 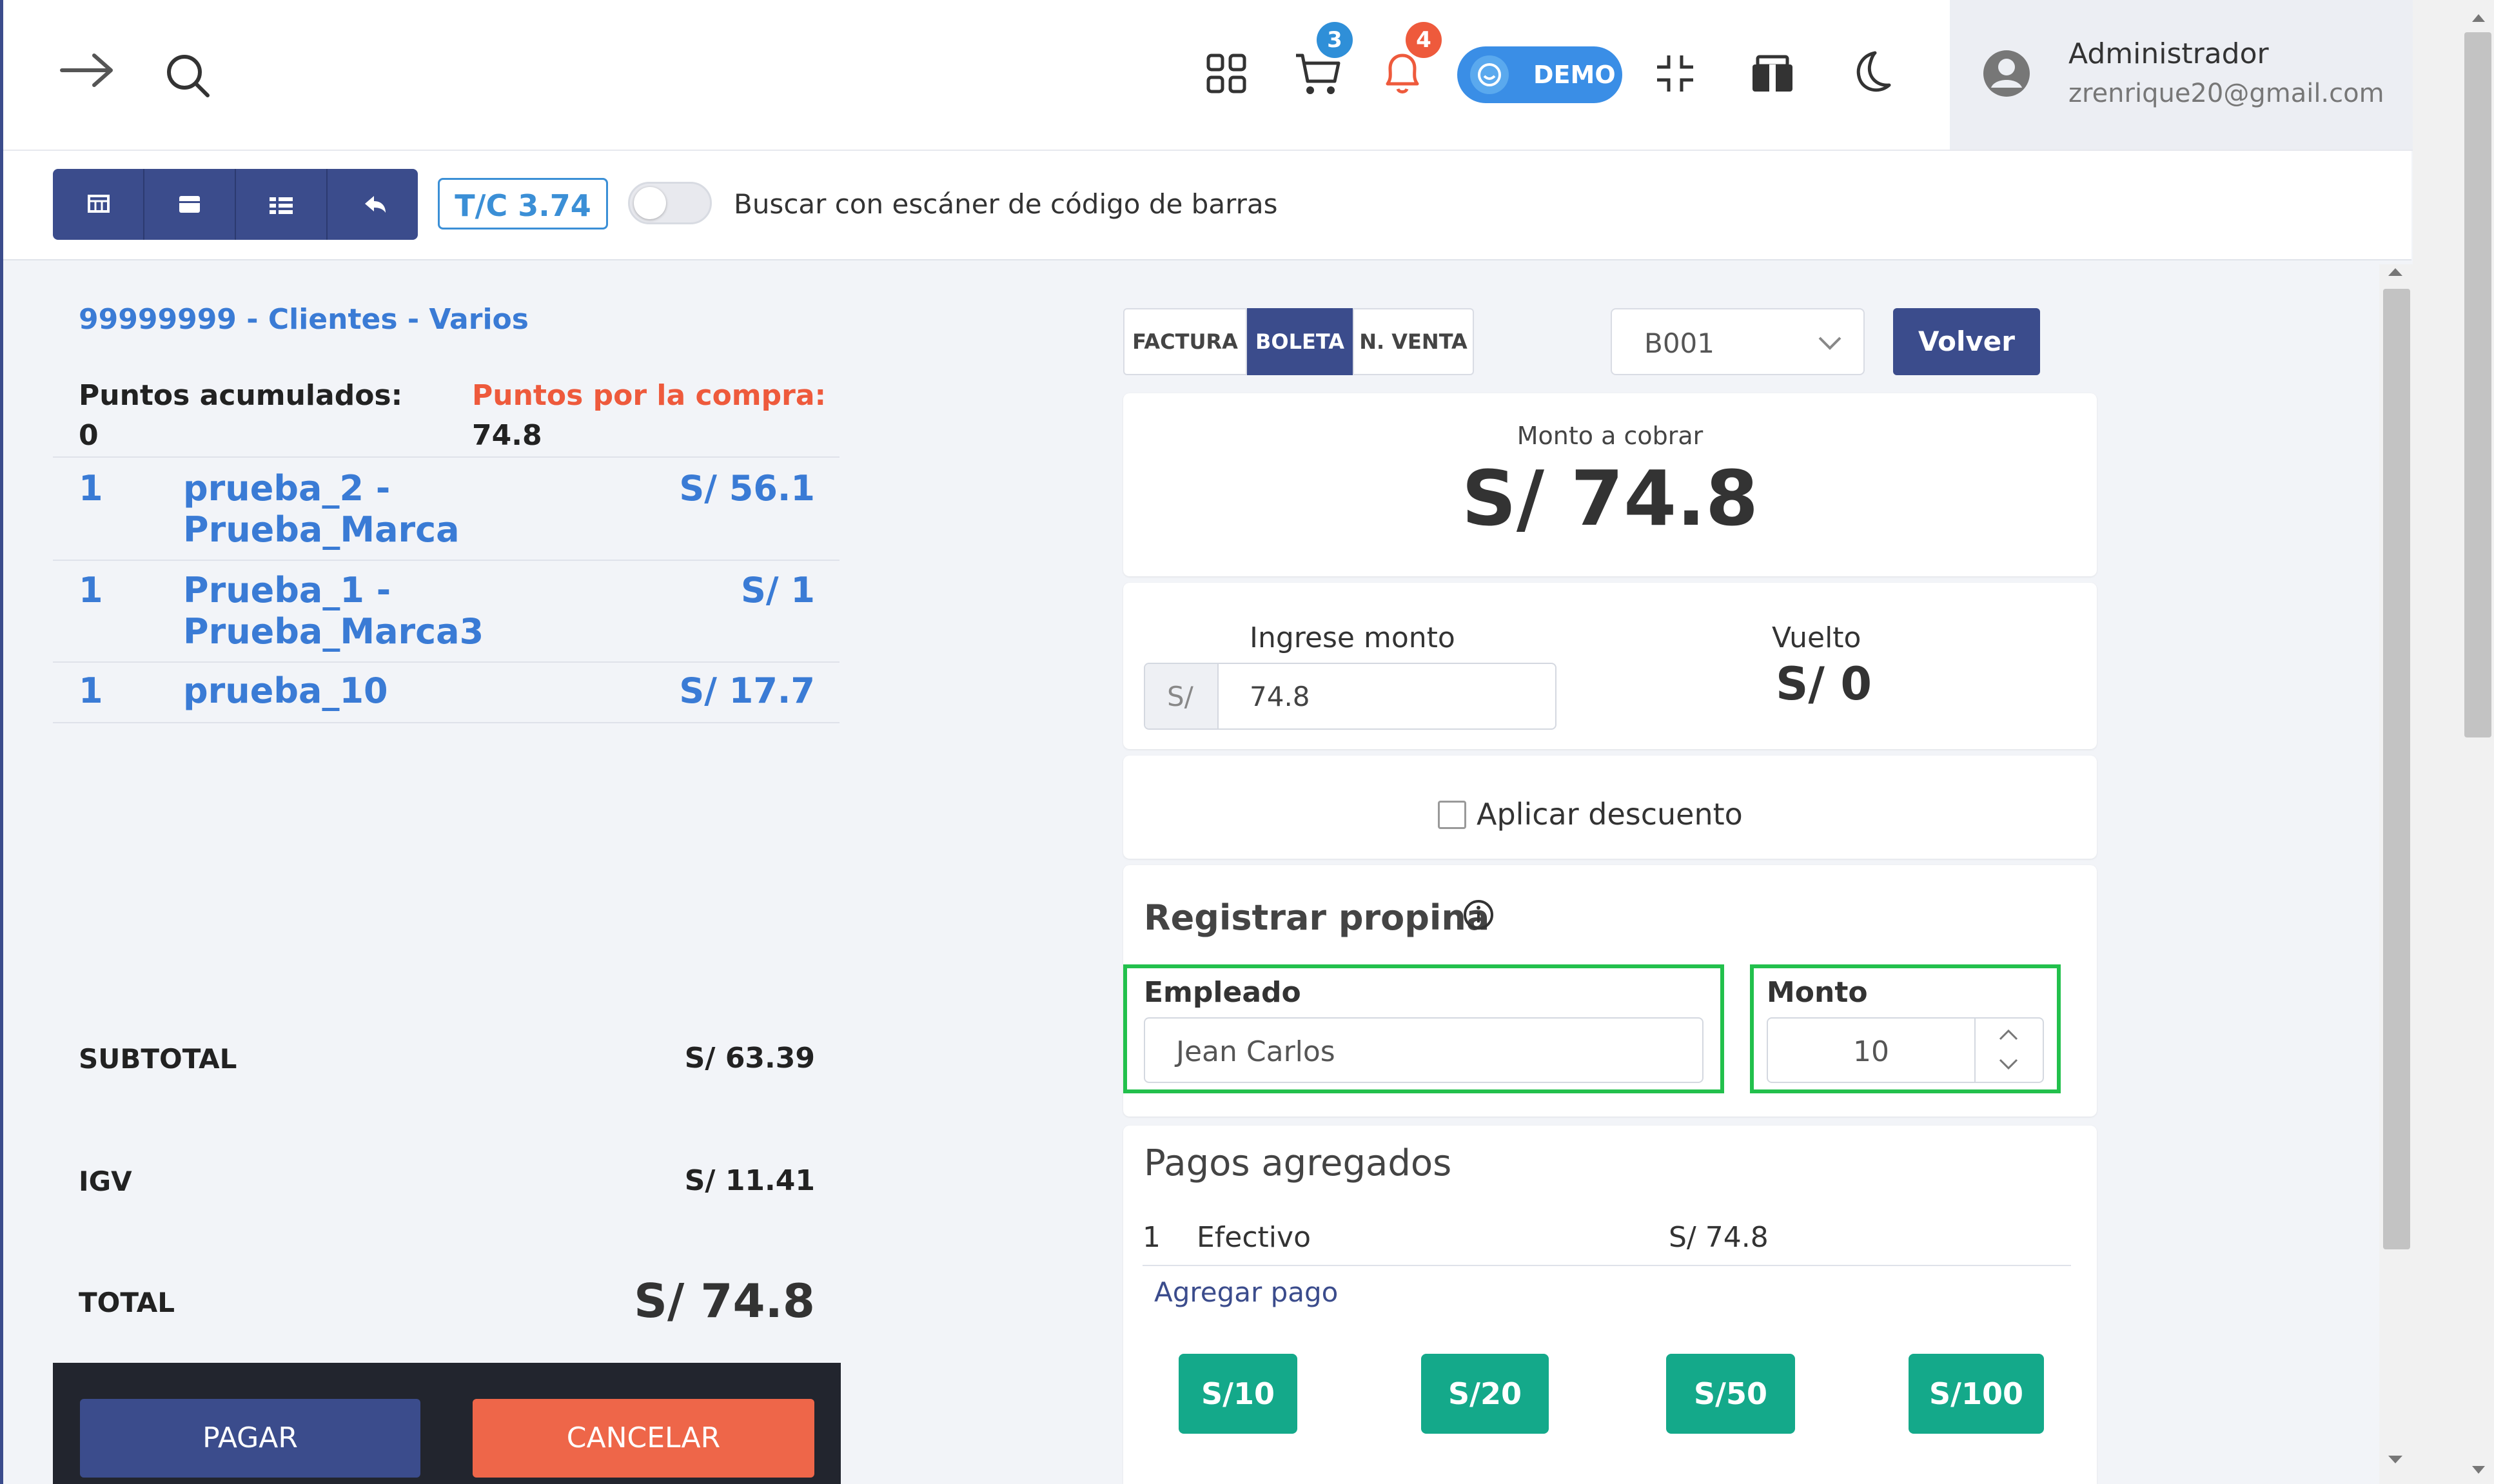 I want to click on add-payment-link: Agregar pago, so click(x=1246, y=1292).